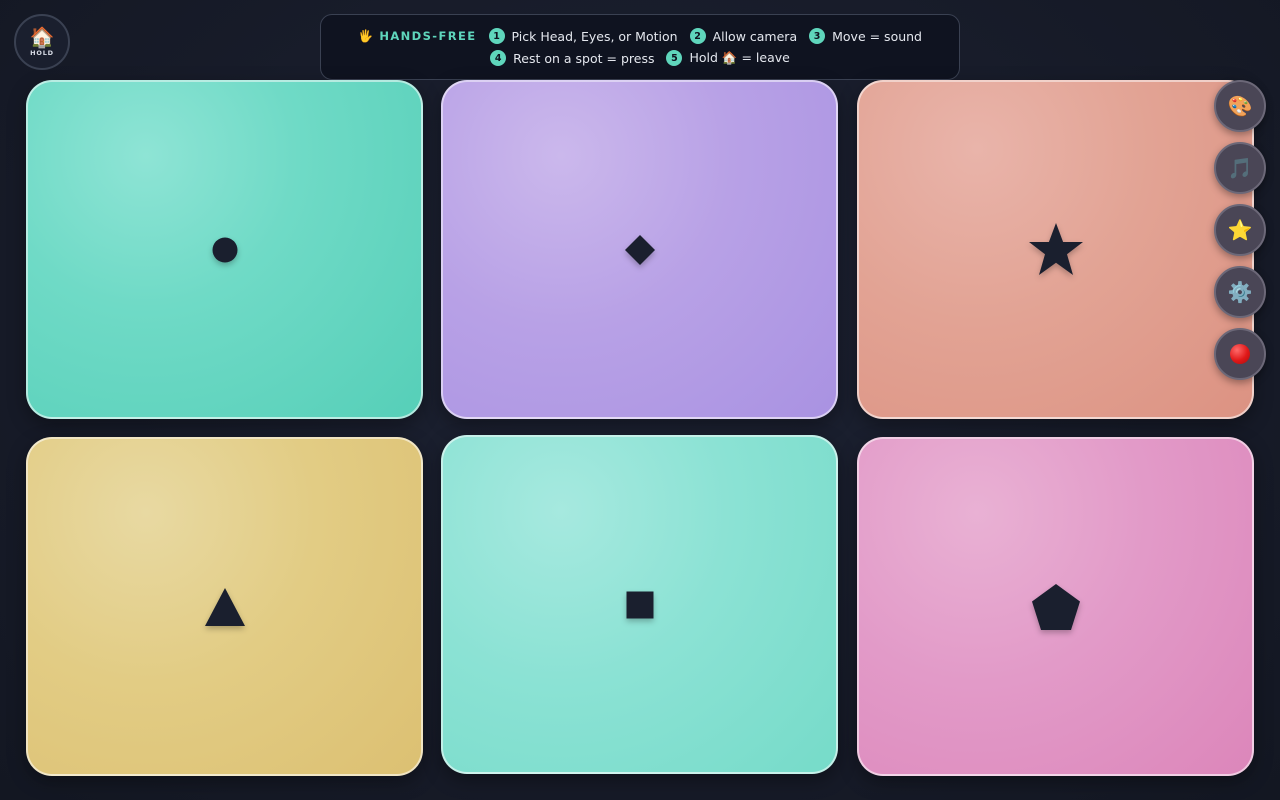 This screenshot has height=800, width=1280. I want to click on settings-button: ⚙️, so click(1240, 292).